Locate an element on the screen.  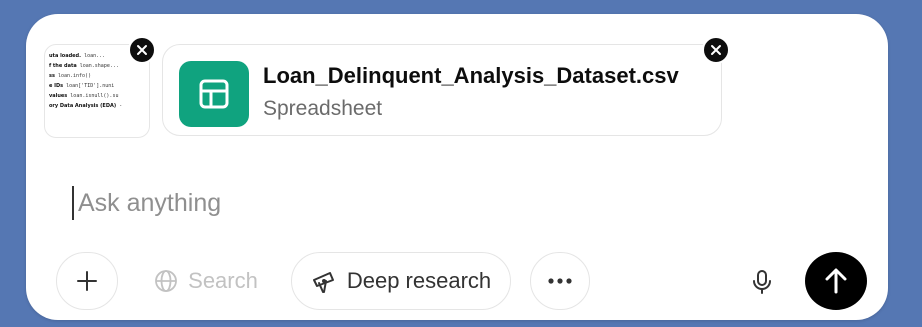
plus-icon is located at coordinates (87, 281).